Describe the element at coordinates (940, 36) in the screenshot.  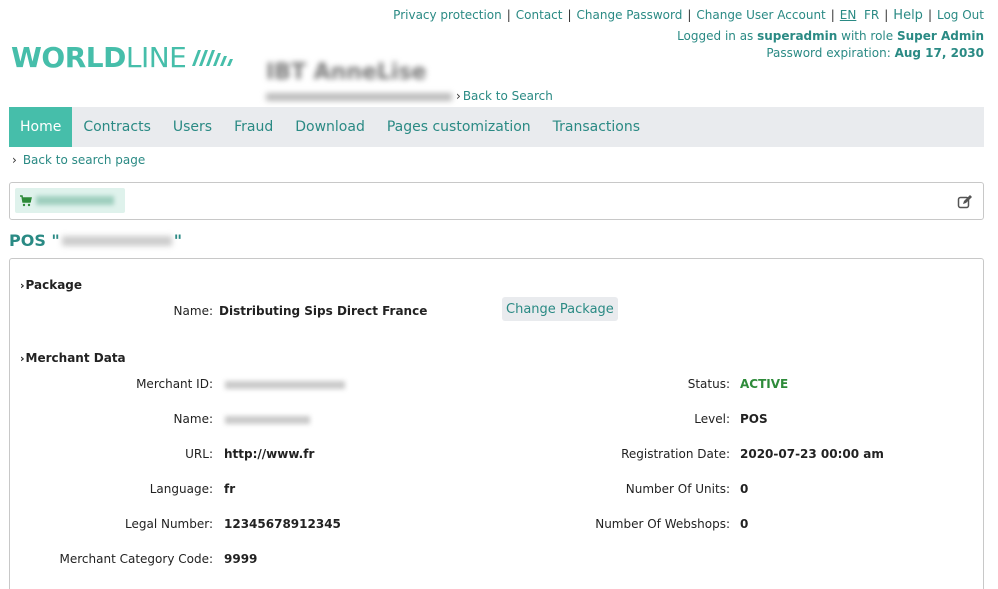
I see `user-role: Super Admin` at that location.